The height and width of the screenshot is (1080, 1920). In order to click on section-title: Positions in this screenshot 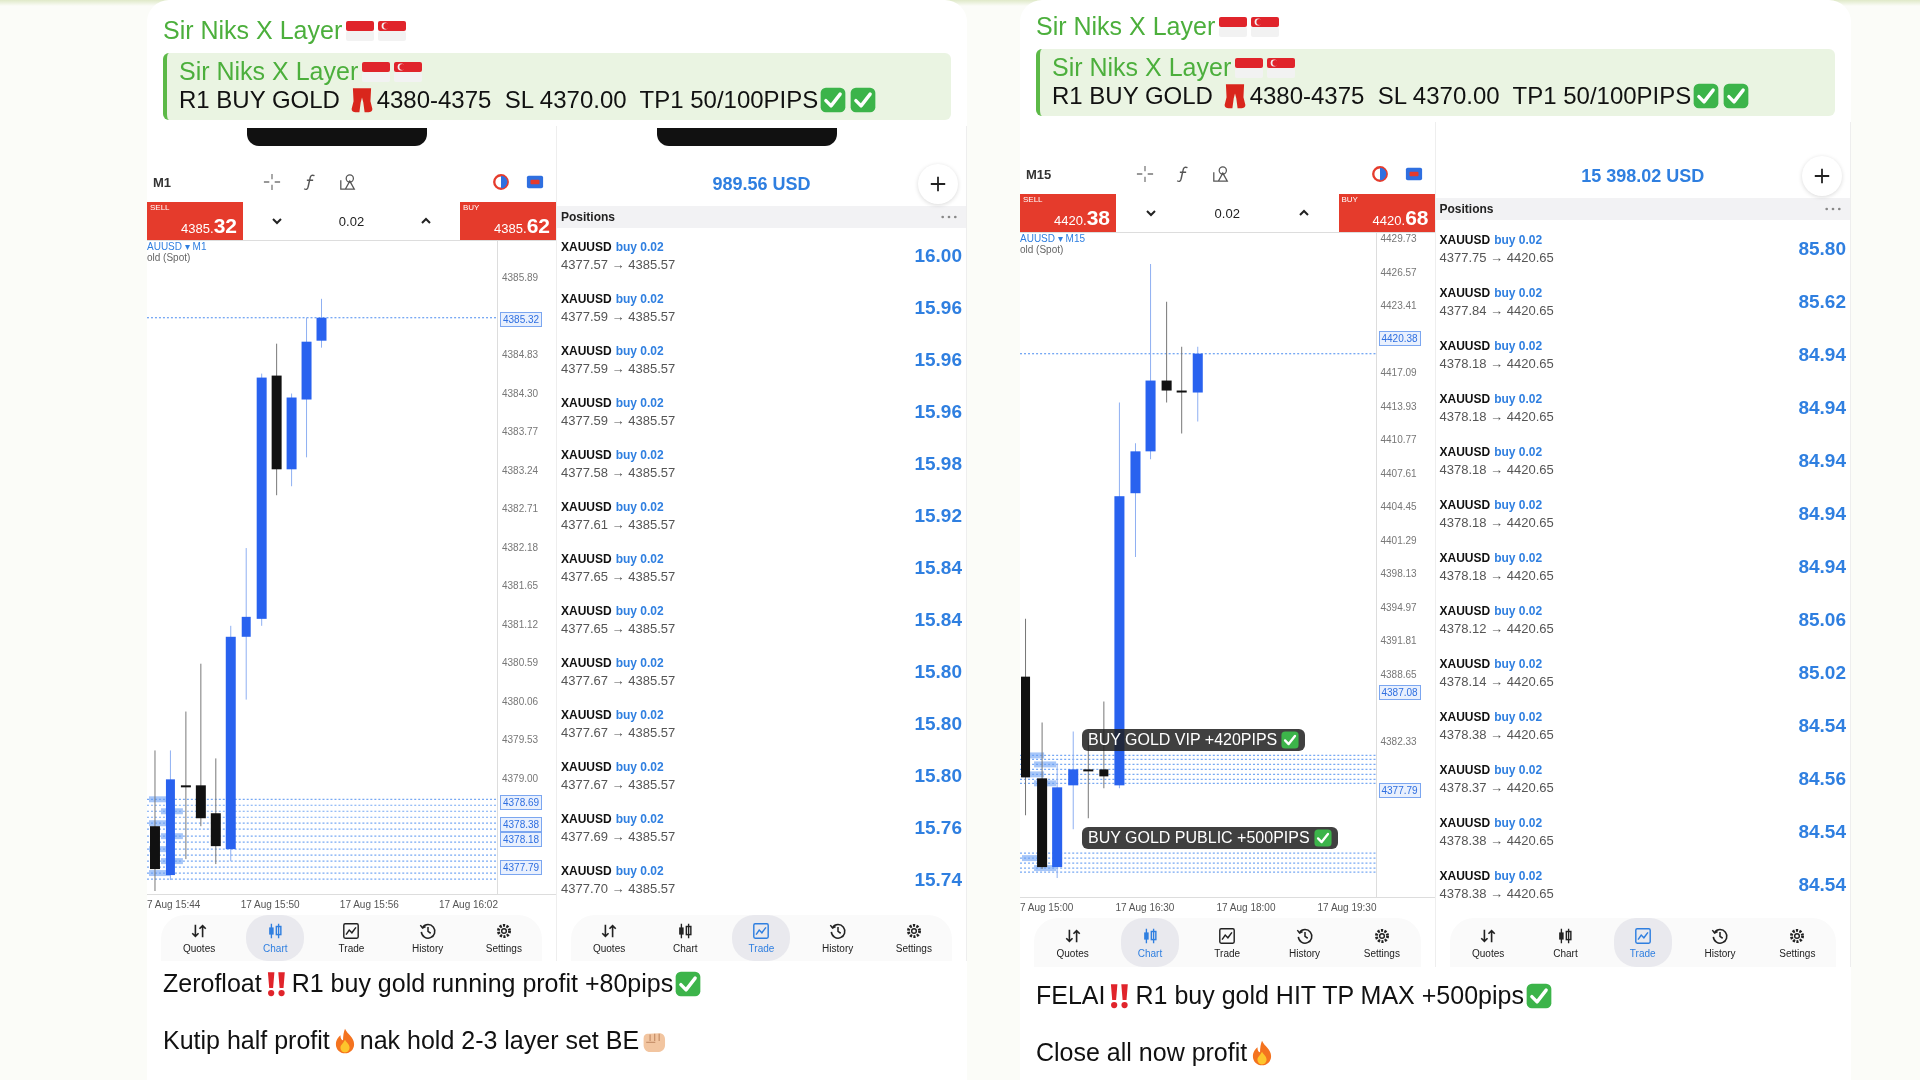, I will do `click(588, 217)`.